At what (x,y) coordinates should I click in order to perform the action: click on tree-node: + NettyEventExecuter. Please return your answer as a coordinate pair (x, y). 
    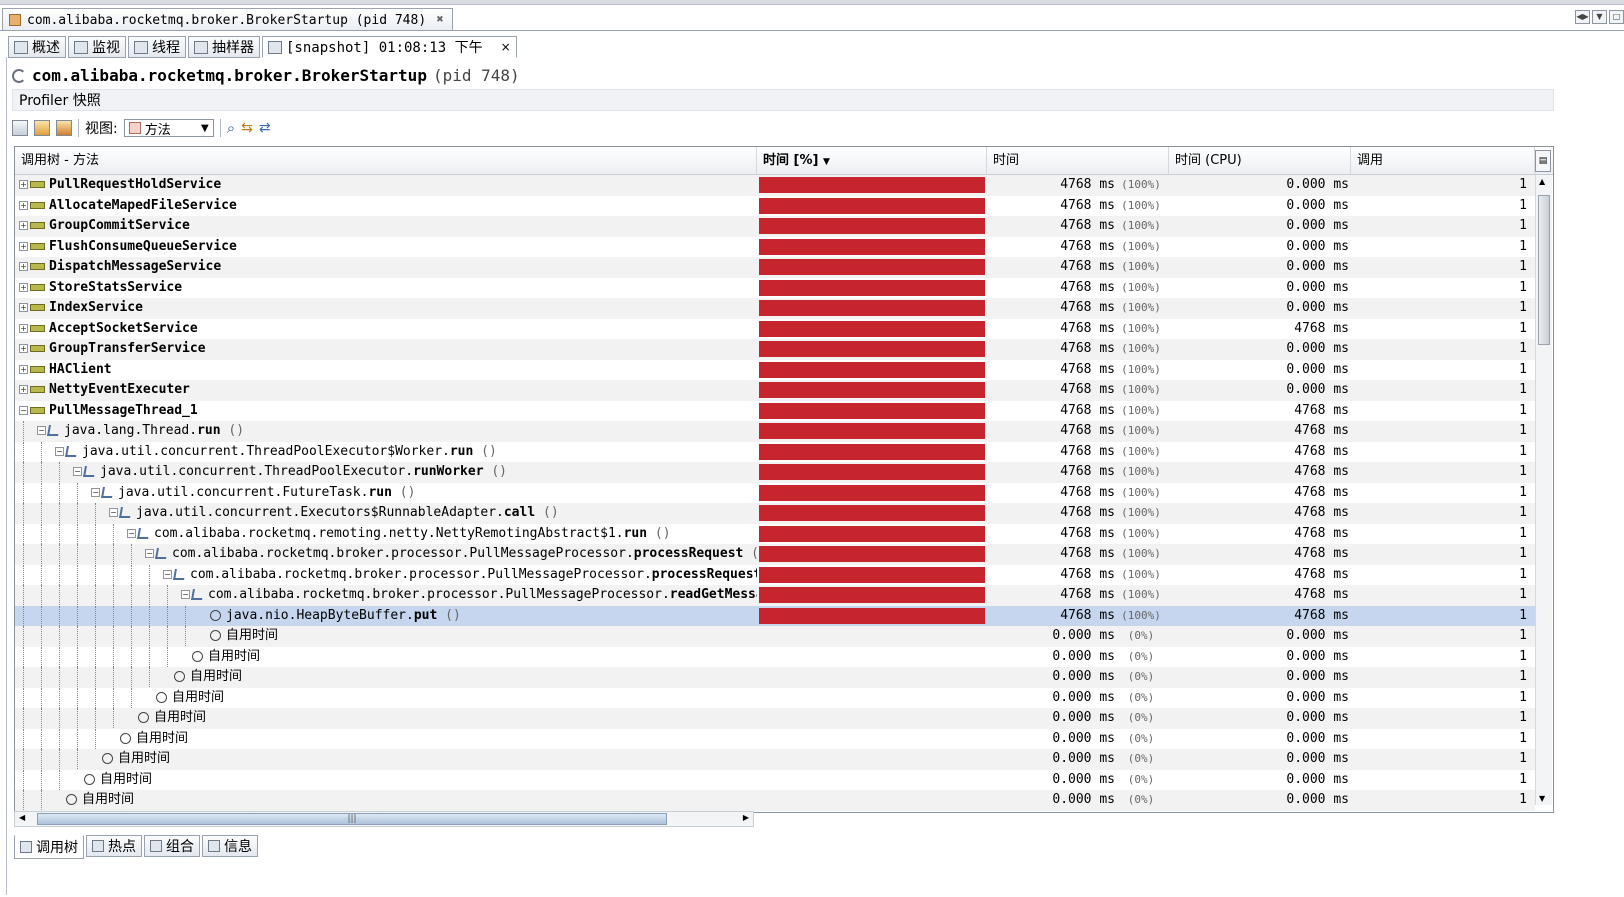
    Looking at the image, I should click on (104, 390).